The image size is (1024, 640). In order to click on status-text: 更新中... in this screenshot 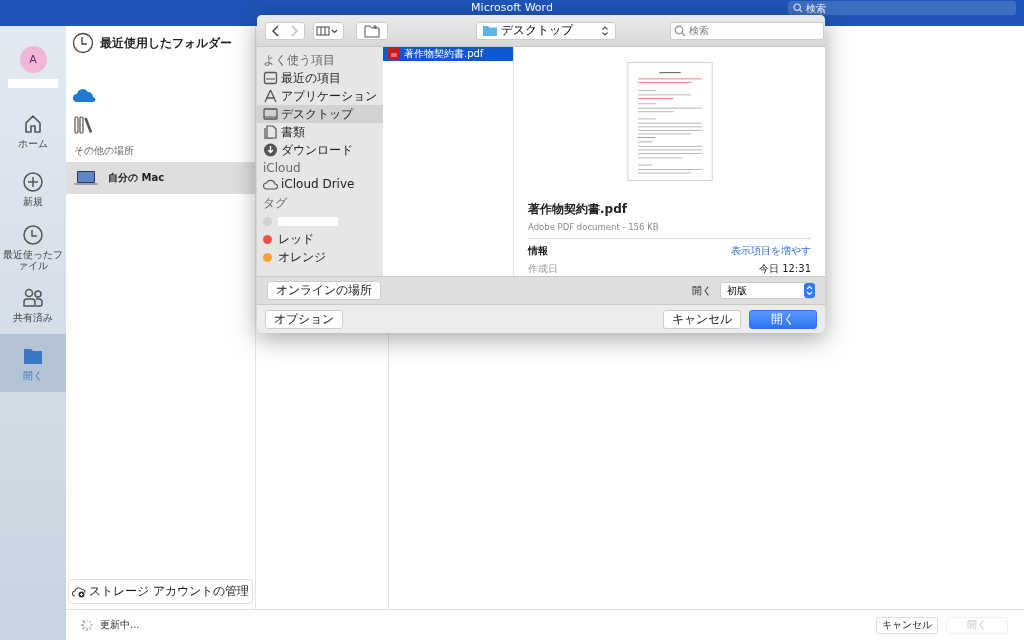, I will do `click(120, 625)`.